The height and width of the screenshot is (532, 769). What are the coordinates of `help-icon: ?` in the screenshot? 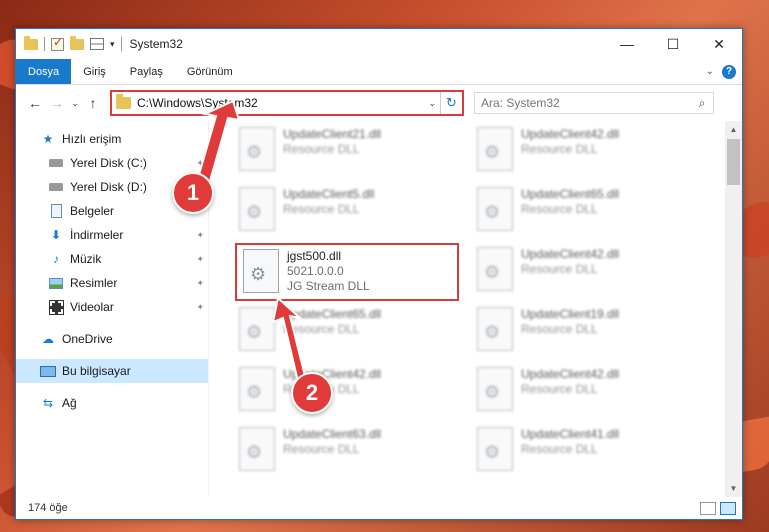 It's located at (729, 71).